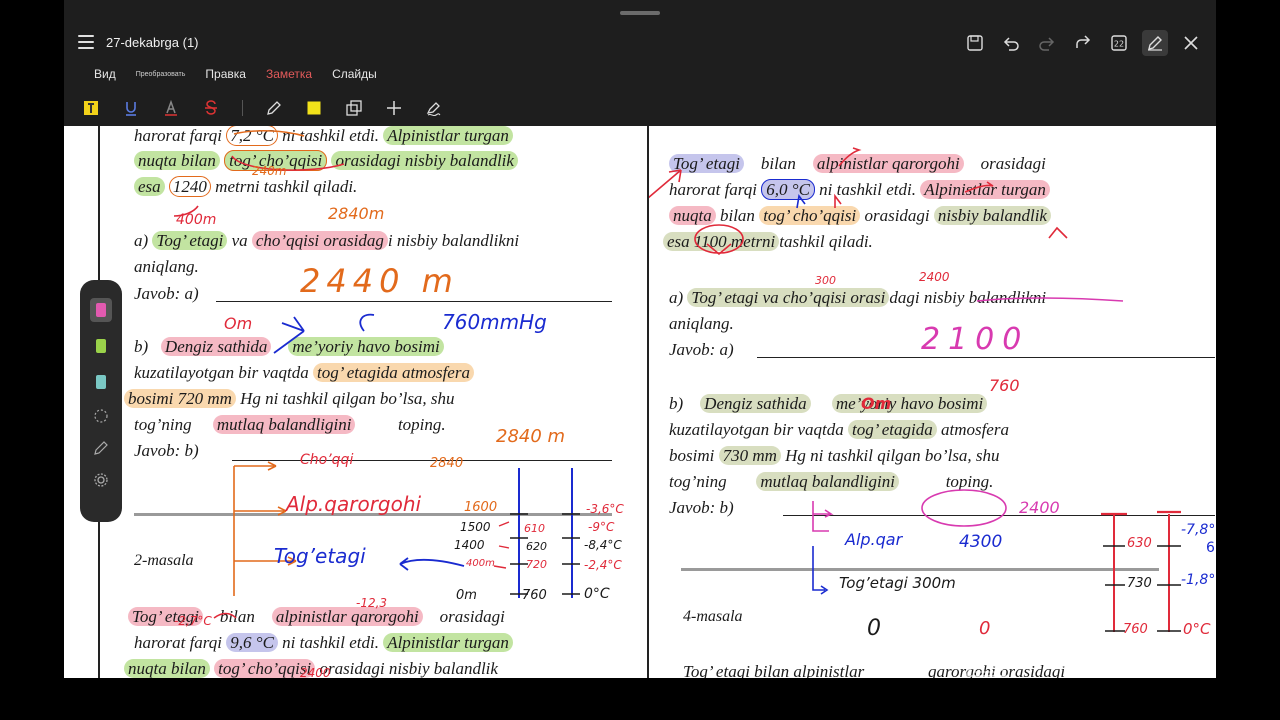 The width and height of the screenshot is (1280, 720). I want to click on temperature-label: -7,8°C, so click(1198, 530).